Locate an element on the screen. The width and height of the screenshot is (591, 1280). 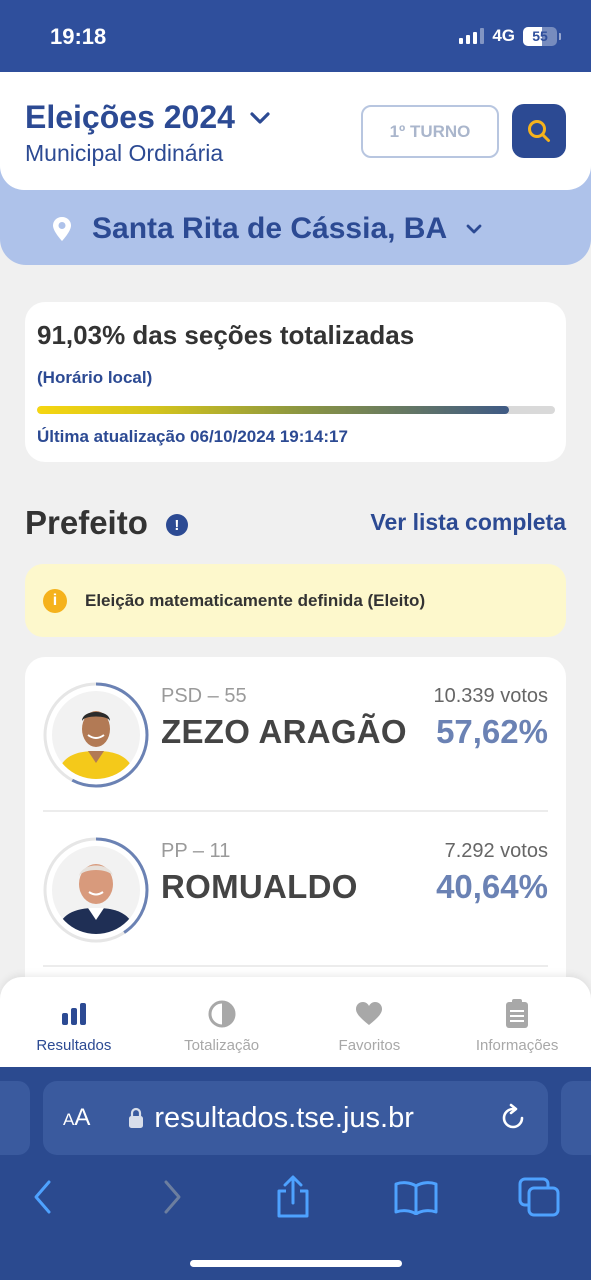
share-button is located at coordinates (293, 1197).